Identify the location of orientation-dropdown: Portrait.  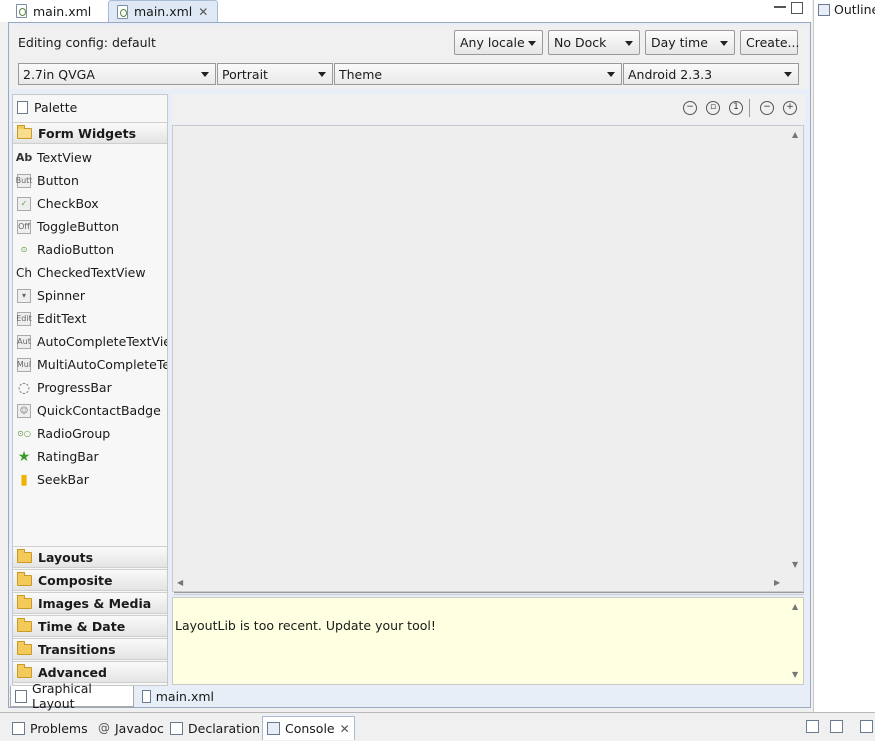
(275, 74).